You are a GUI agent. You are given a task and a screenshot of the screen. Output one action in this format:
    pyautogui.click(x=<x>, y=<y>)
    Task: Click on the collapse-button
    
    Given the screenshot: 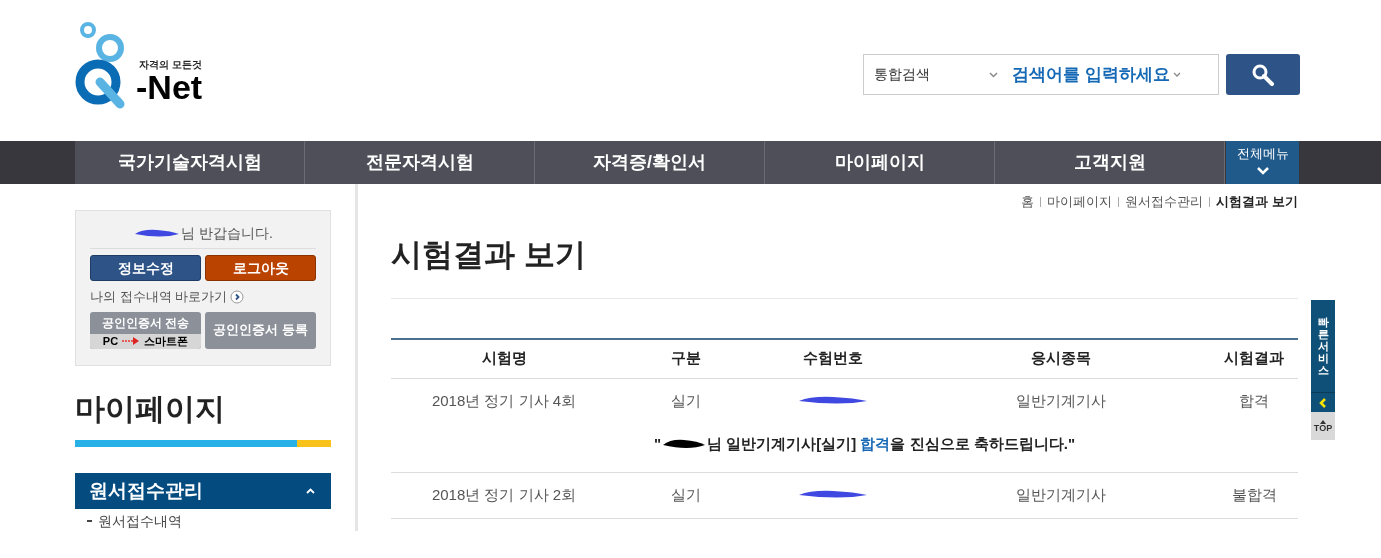 What is the action you would take?
    pyautogui.click(x=1323, y=402)
    